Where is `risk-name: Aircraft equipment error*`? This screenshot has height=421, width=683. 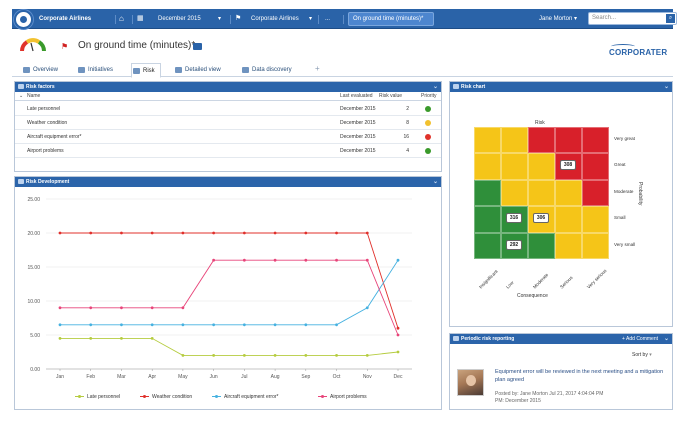 risk-name: Aircraft equipment error* is located at coordinates (54, 137).